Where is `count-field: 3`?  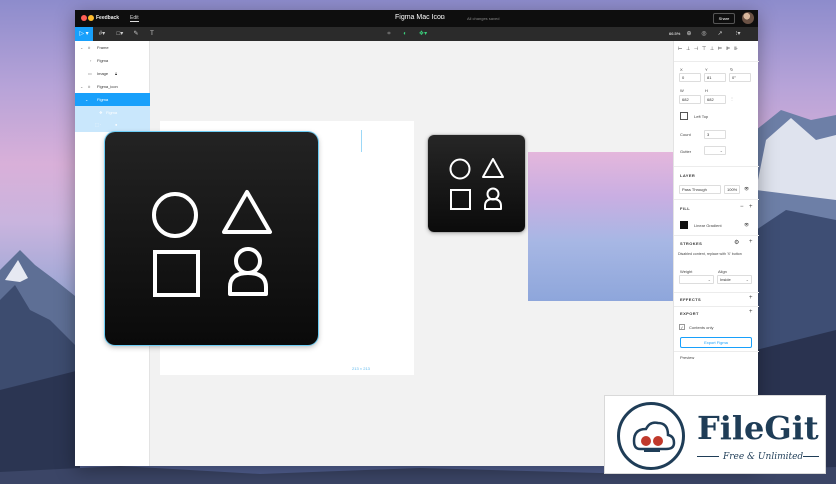 count-field: 3 is located at coordinates (715, 134).